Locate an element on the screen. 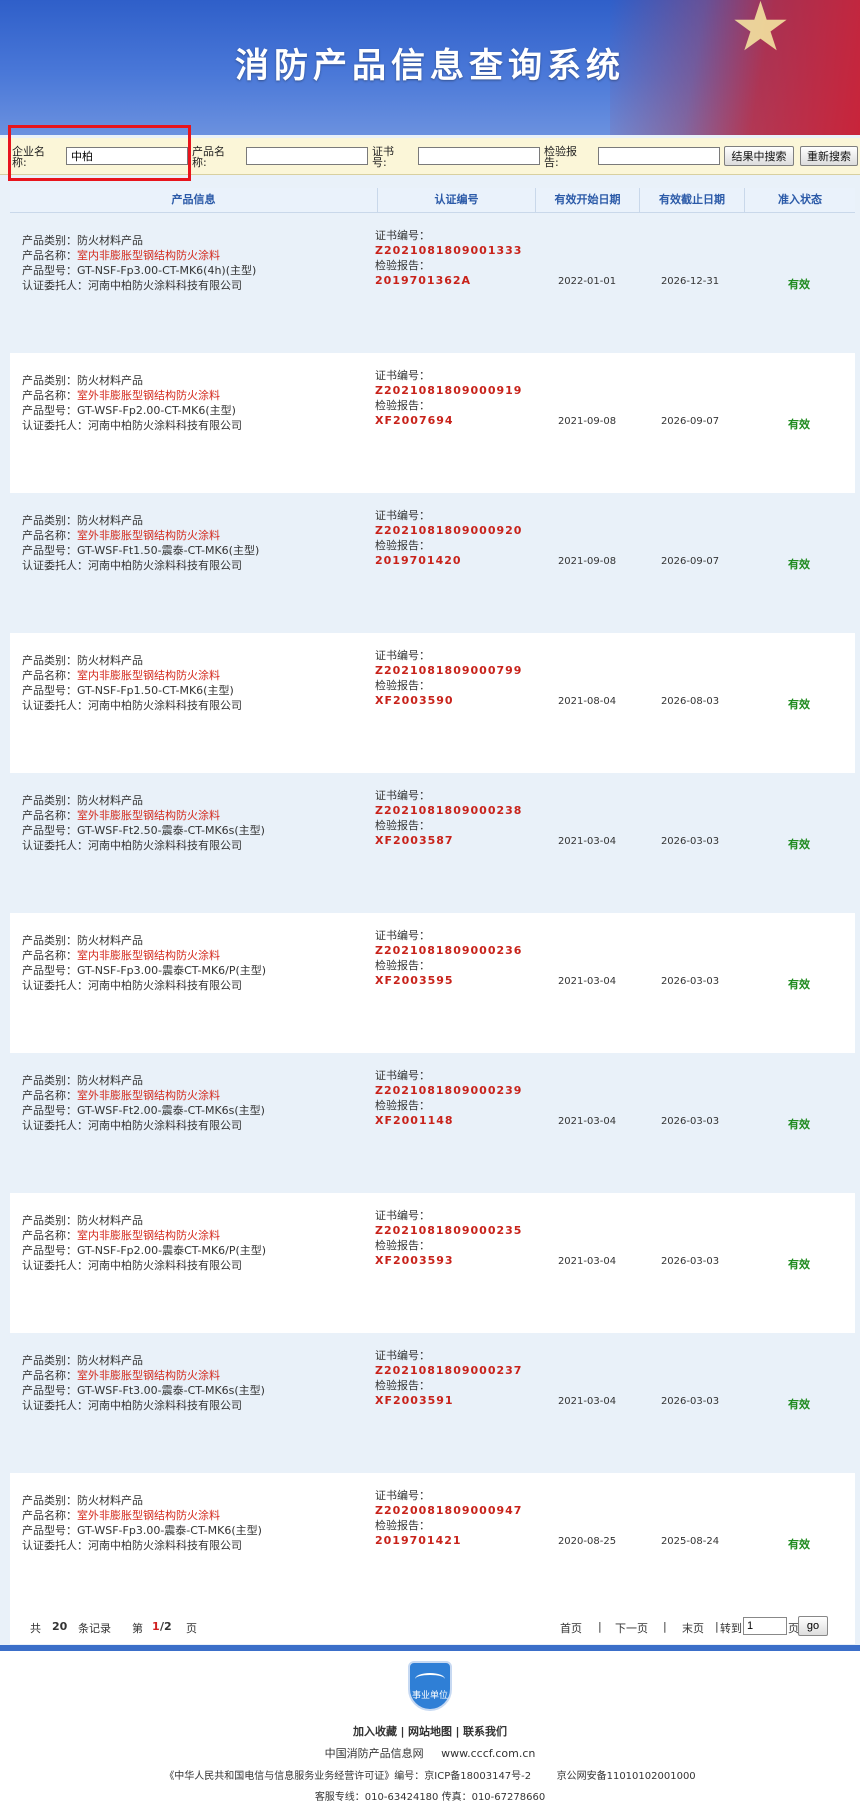 The width and height of the screenshot is (860, 1803). report-link: XF2003590 is located at coordinates (448, 700).